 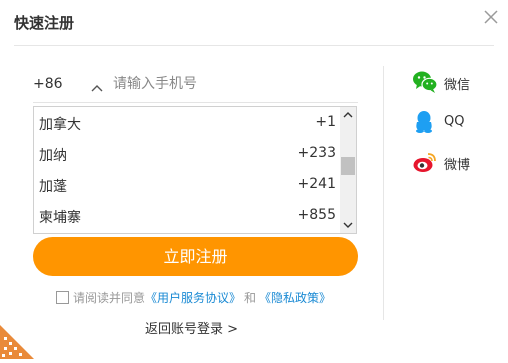 I want to click on country-name: 加拿大, so click(x=60, y=125).